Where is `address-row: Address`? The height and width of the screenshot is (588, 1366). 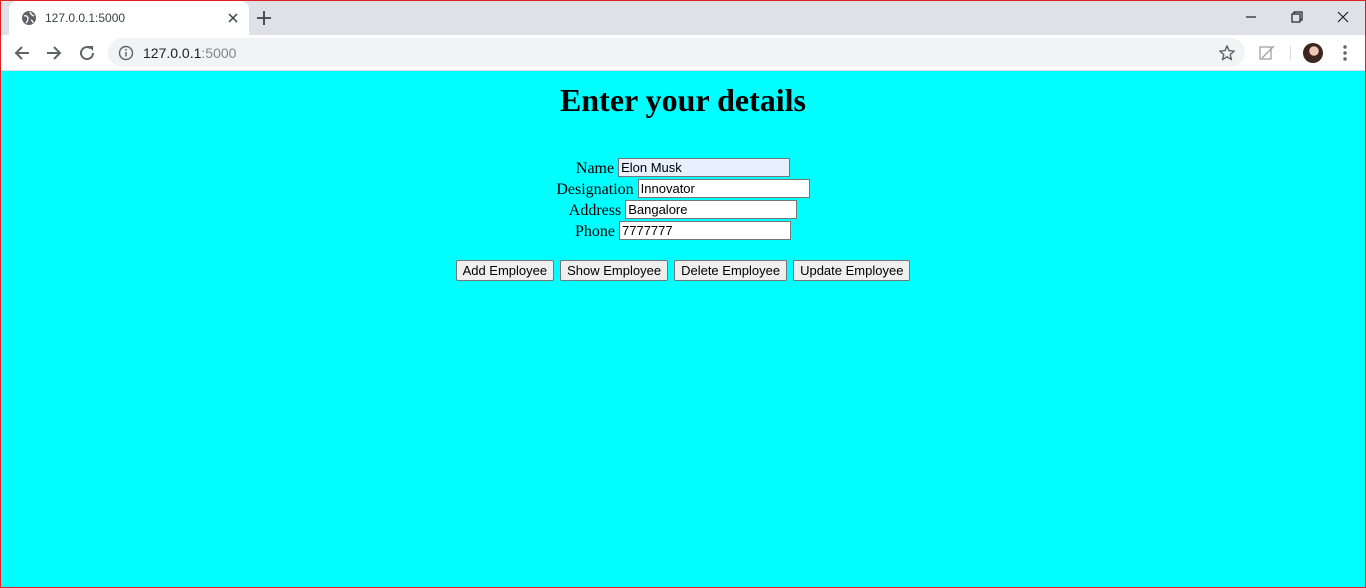
address-row: Address is located at coordinates (683, 210).